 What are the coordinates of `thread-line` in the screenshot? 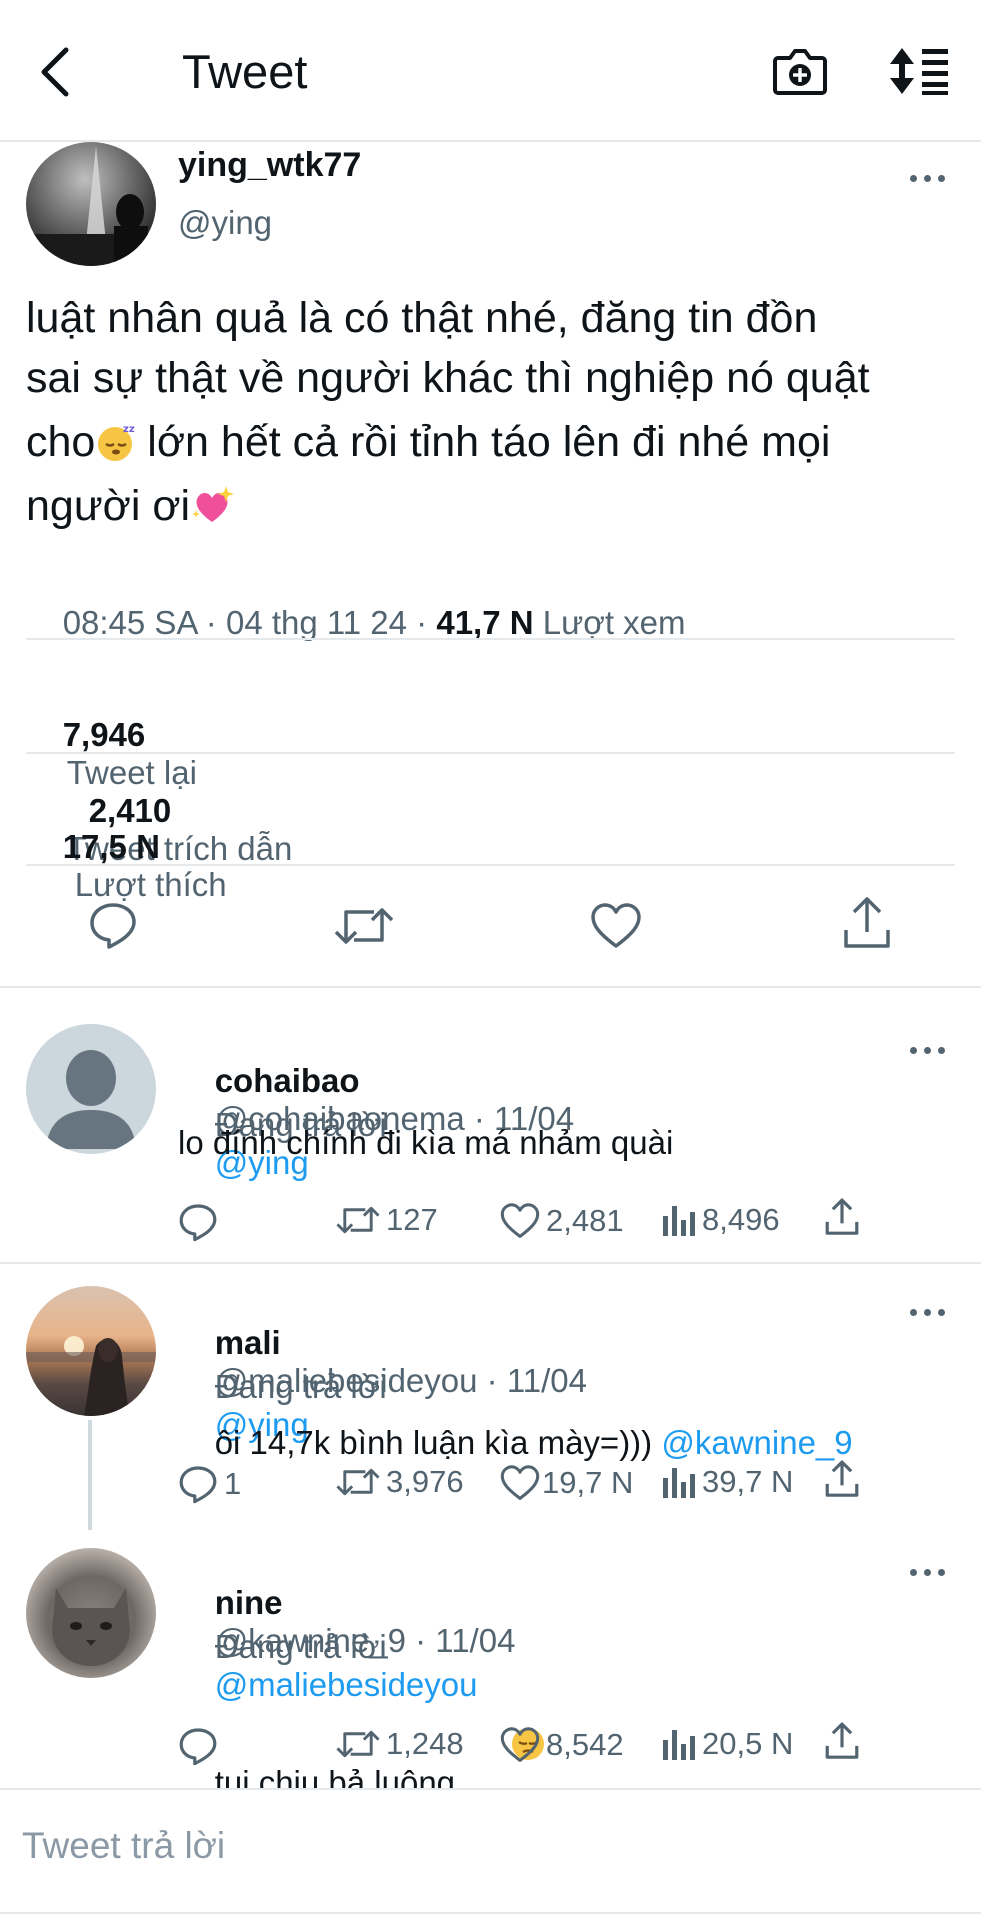 It's located at (90, 1475).